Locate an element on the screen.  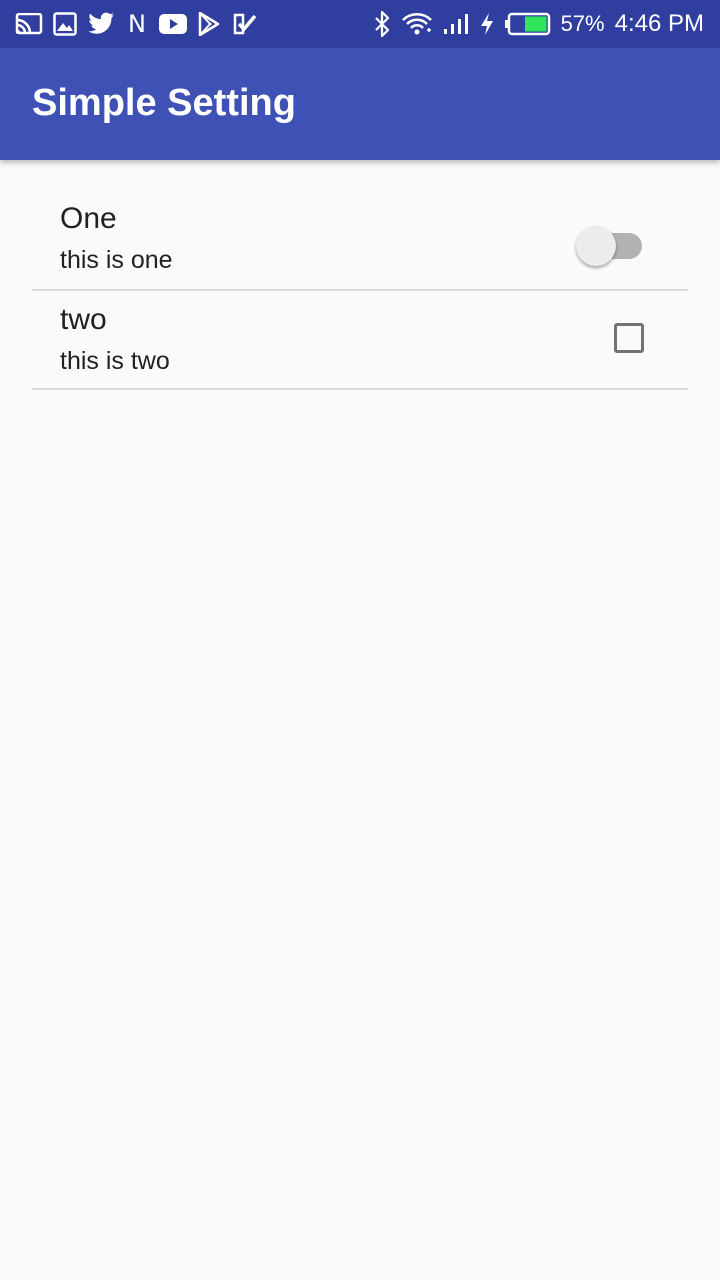
notification-icons: N is located at coordinates (140, 24).